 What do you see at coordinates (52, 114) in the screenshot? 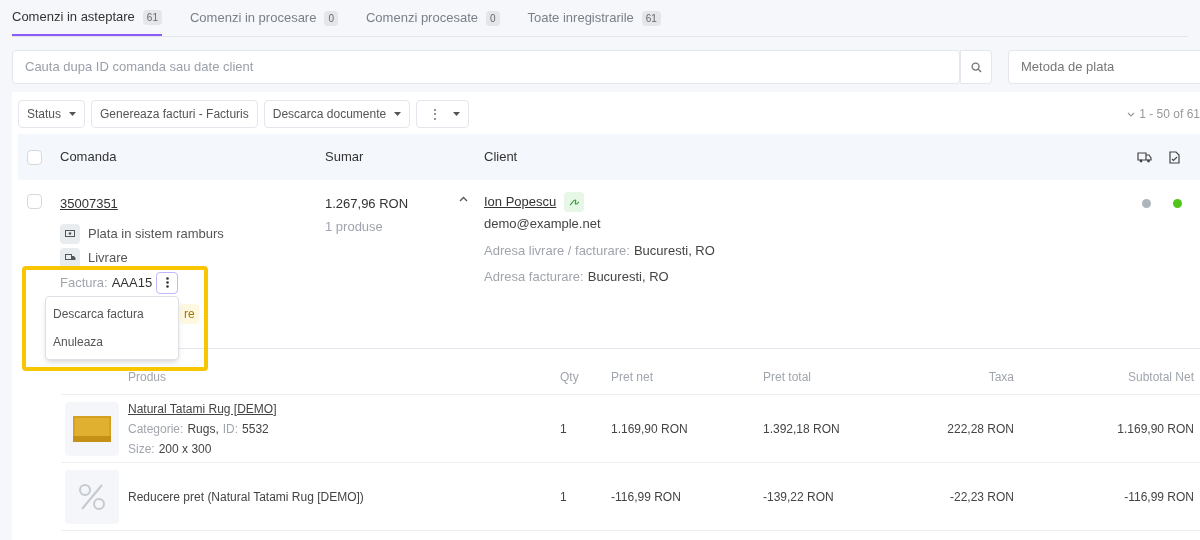
I see `toolbar-button: Status` at bounding box center [52, 114].